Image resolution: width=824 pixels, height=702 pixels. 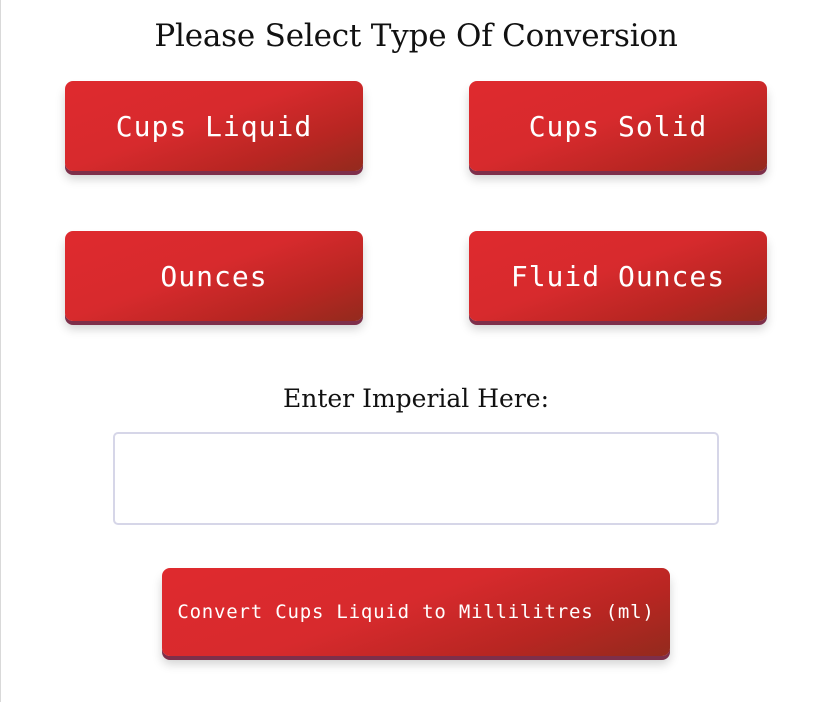 What do you see at coordinates (416, 478) in the screenshot?
I see `imperial-input` at bounding box center [416, 478].